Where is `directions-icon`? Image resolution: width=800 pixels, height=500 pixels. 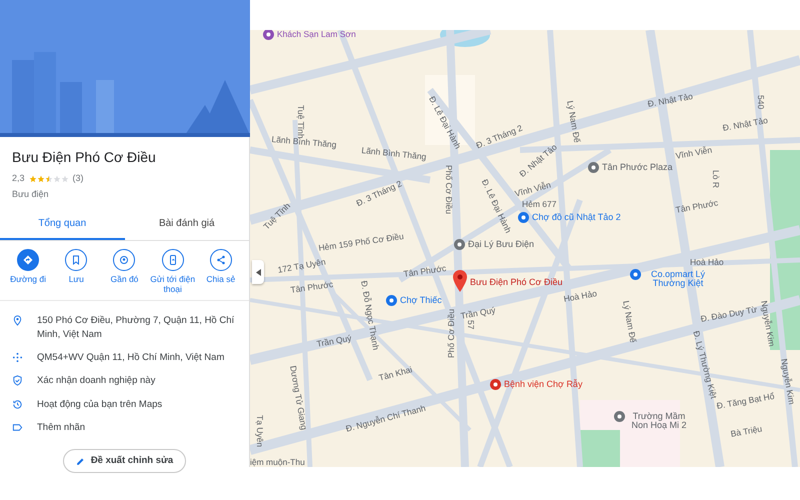 directions-icon is located at coordinates (28, 260).